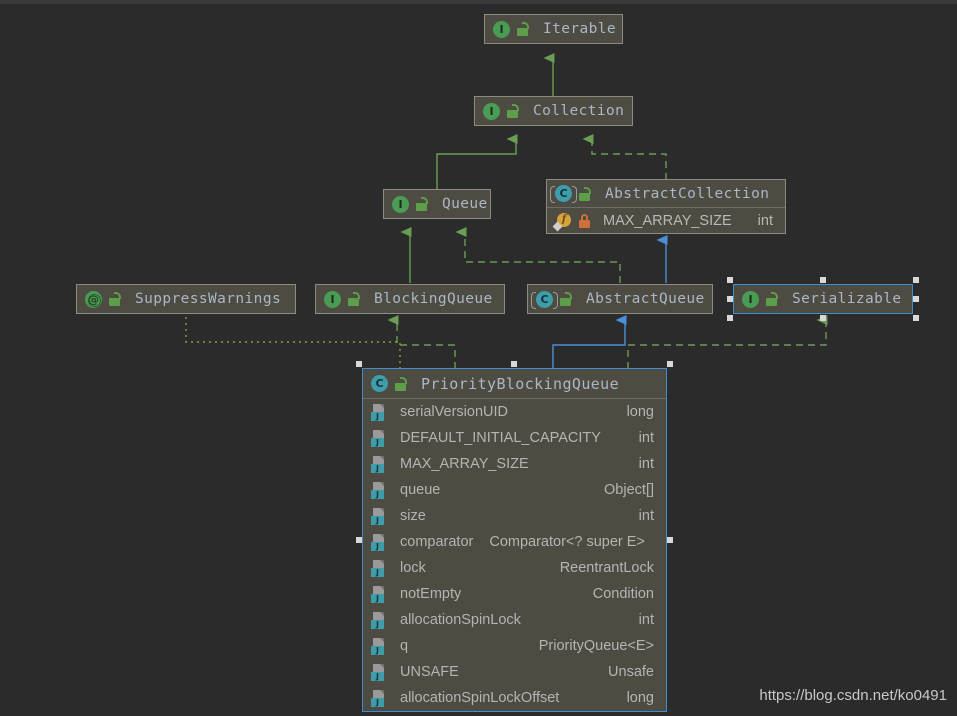  What do you see at coordinates (562, 222) in the screenshot?
I see `field-f-icon: f` at bounding box center [562, 222].